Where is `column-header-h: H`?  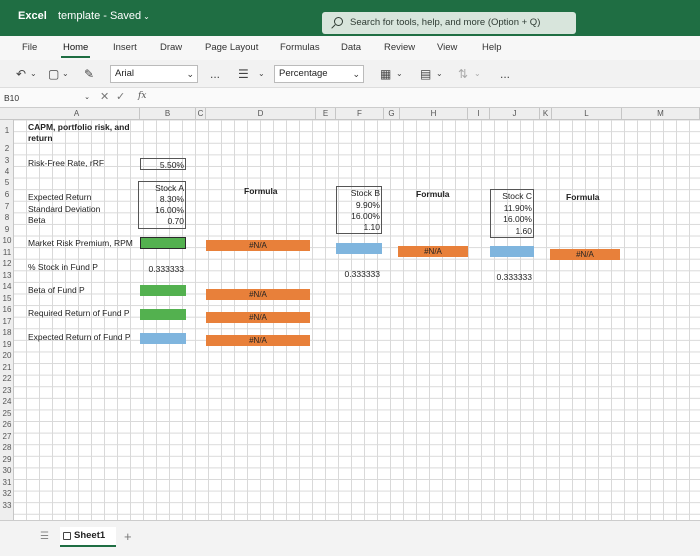 column-header-h: H is located at coordinates (434, 114).